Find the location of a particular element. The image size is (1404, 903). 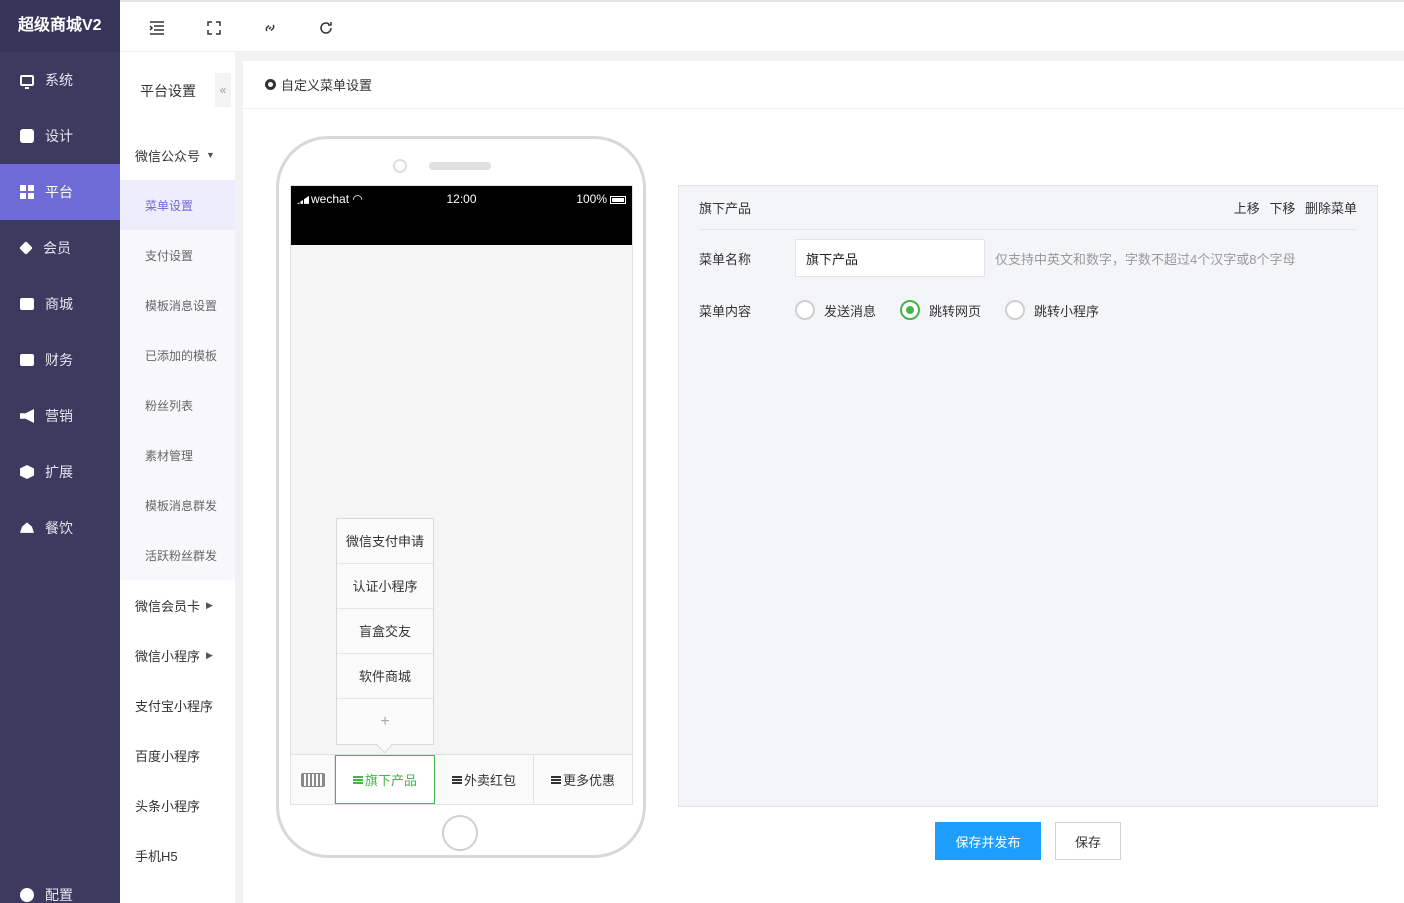

nav-label: 餐饮 is located at coordinates (59, 528).